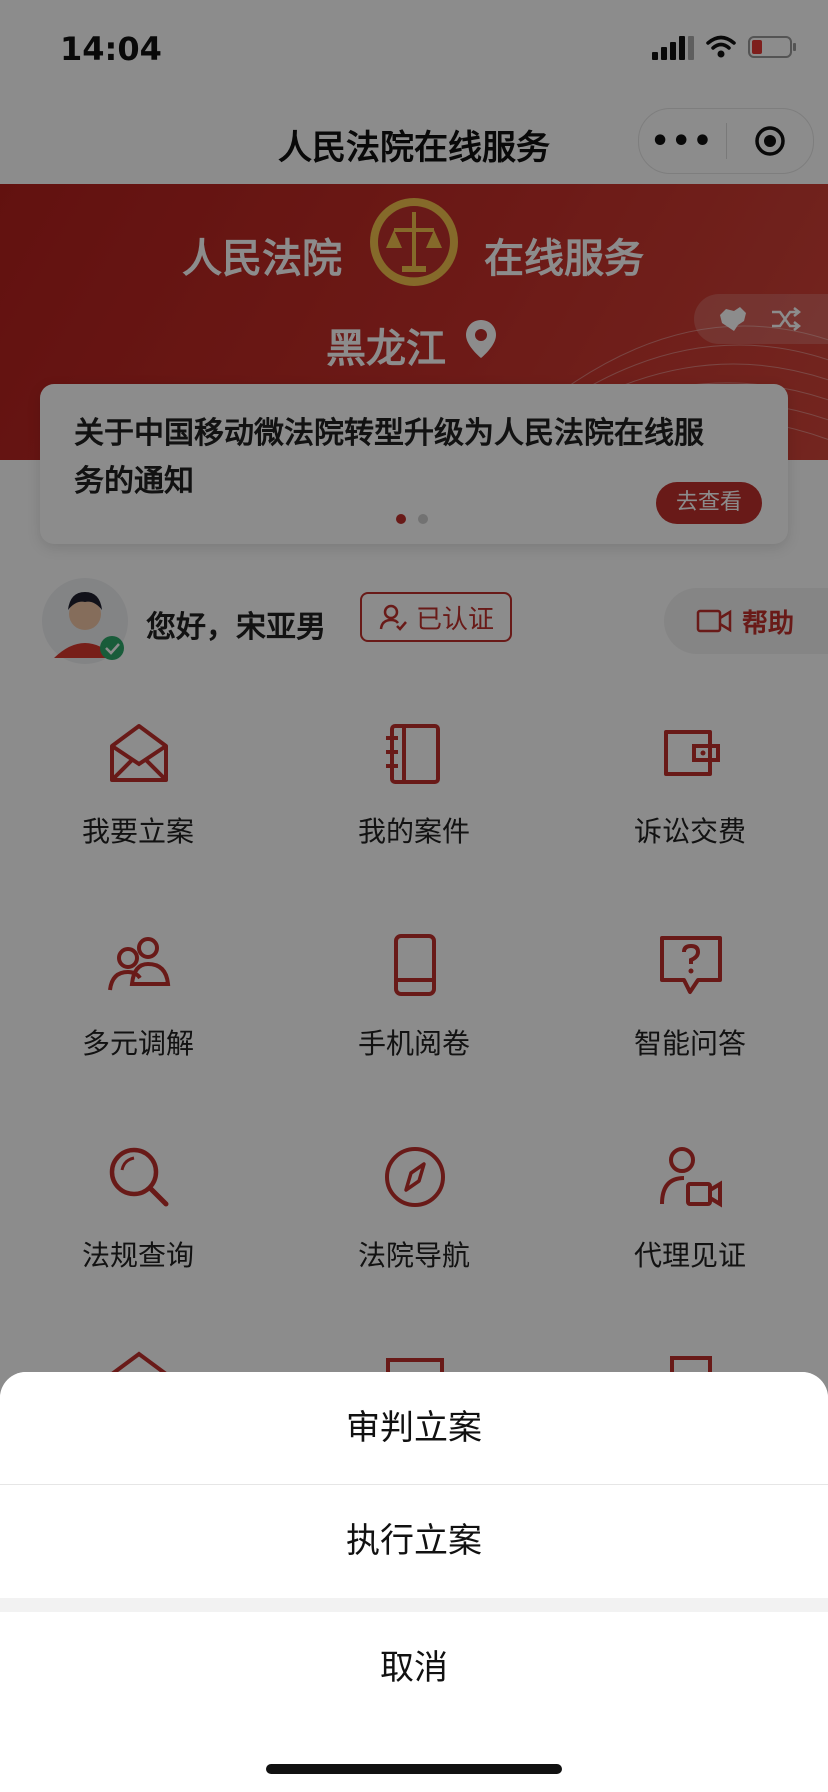 The image size is (828, 1792). I want to click on home-indicator, so click(414, 1769).